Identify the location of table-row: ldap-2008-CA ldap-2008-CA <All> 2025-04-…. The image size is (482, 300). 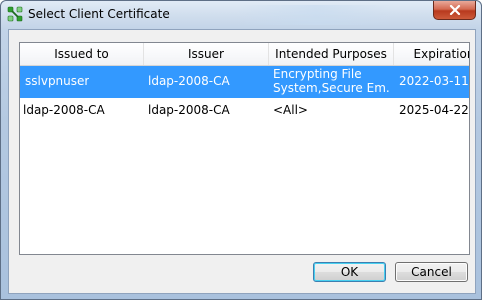
(244, 111).